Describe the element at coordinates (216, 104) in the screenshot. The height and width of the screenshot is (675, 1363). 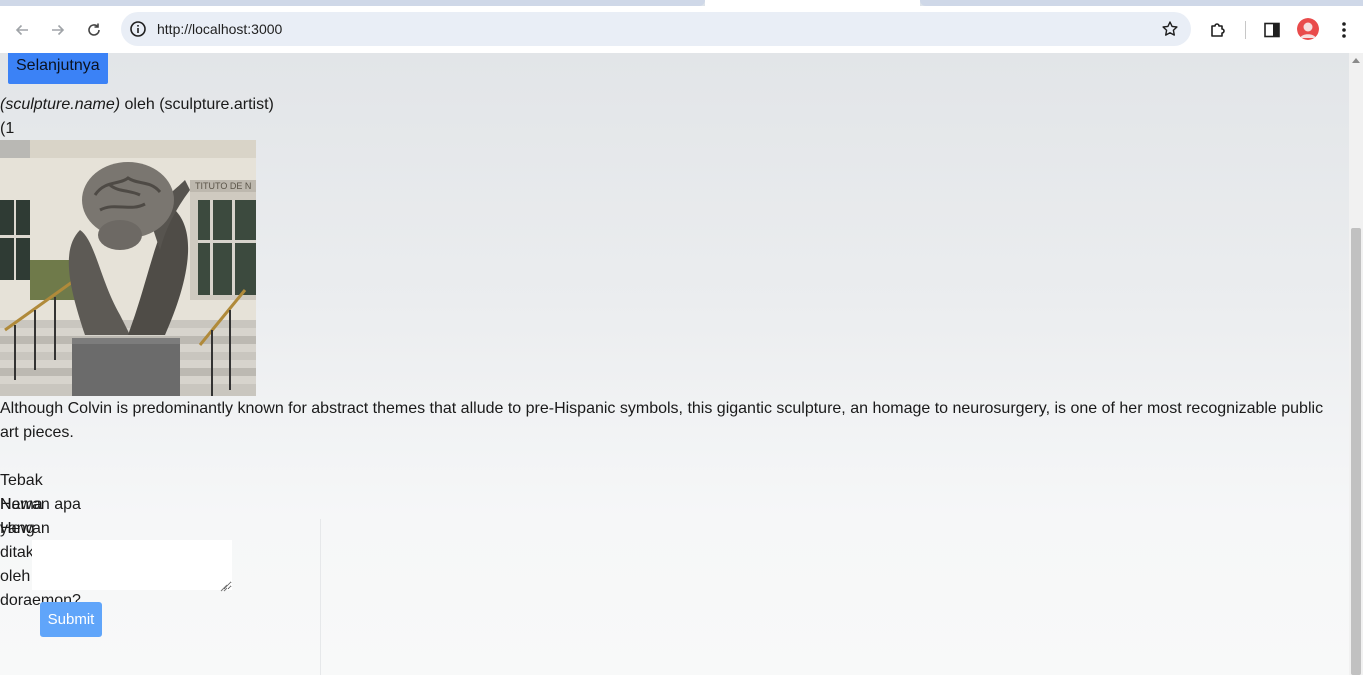
I see `sculpture-artist: (sculpture.artist)` at that location.